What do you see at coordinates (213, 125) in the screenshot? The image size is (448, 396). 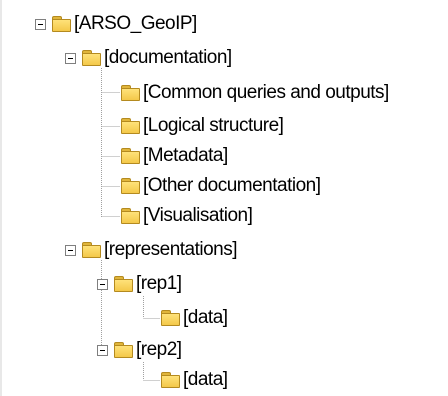 I see `tree-node-label: [Logical structure]` at bounding box center [213, 125].